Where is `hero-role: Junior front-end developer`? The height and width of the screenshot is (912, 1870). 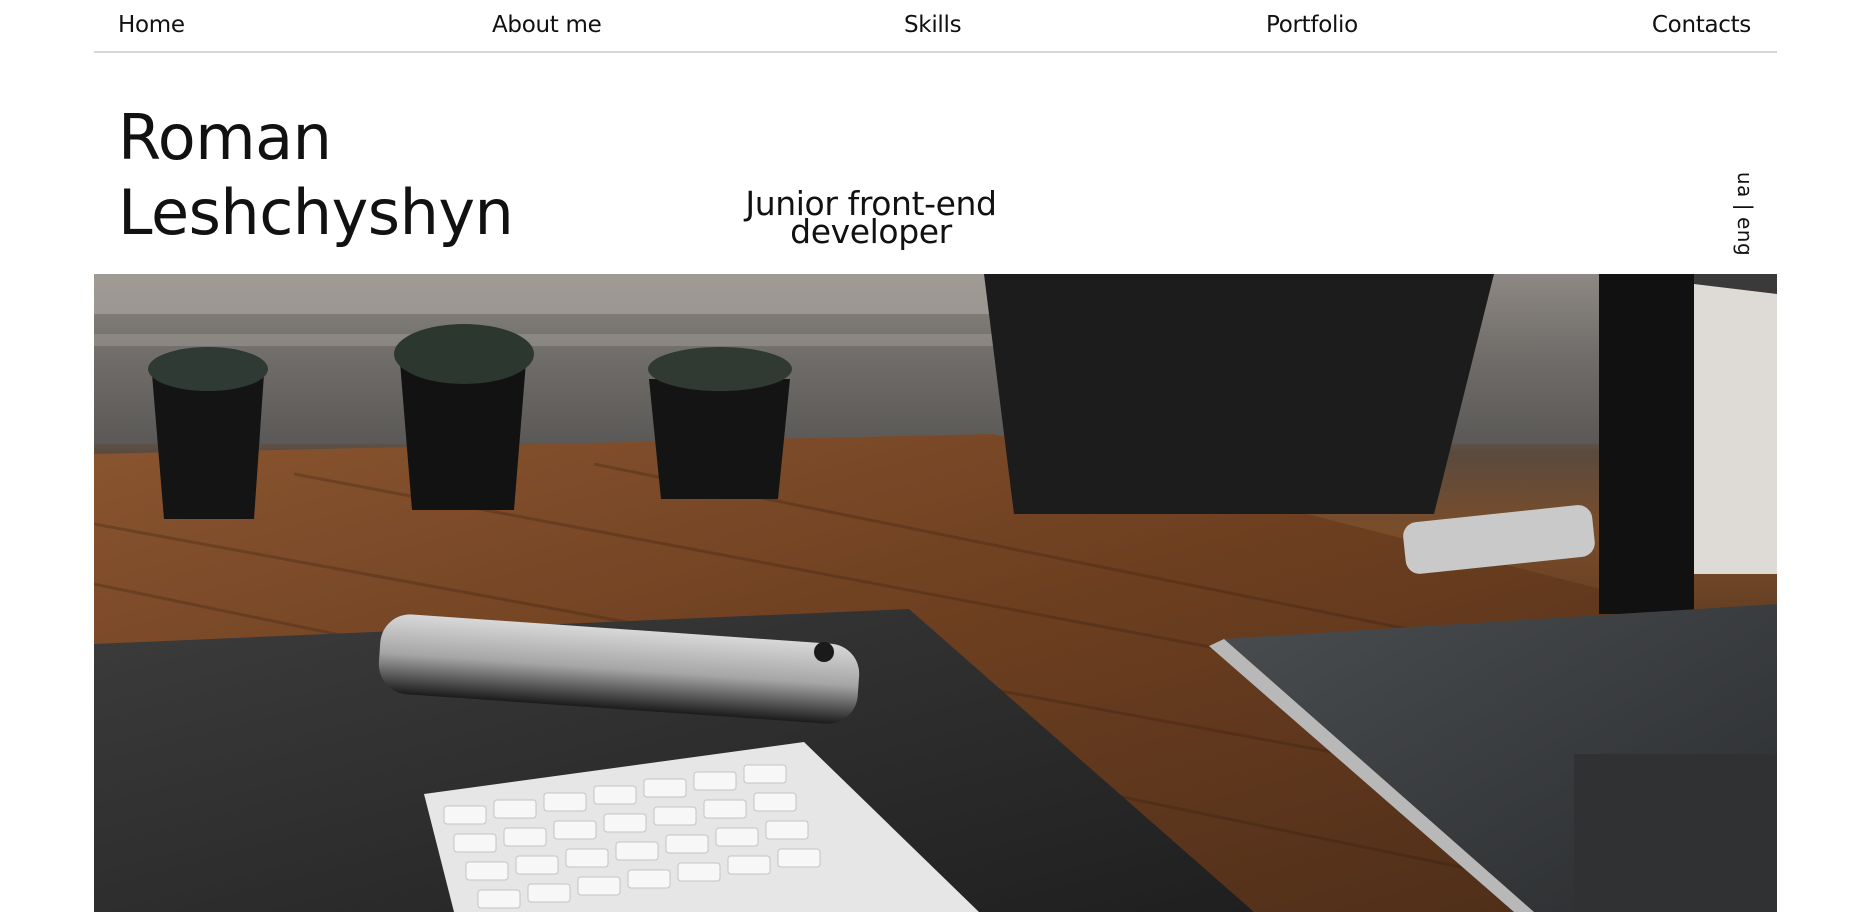 hero-role: Junior front-end developer is located at coordinates (871, 219).